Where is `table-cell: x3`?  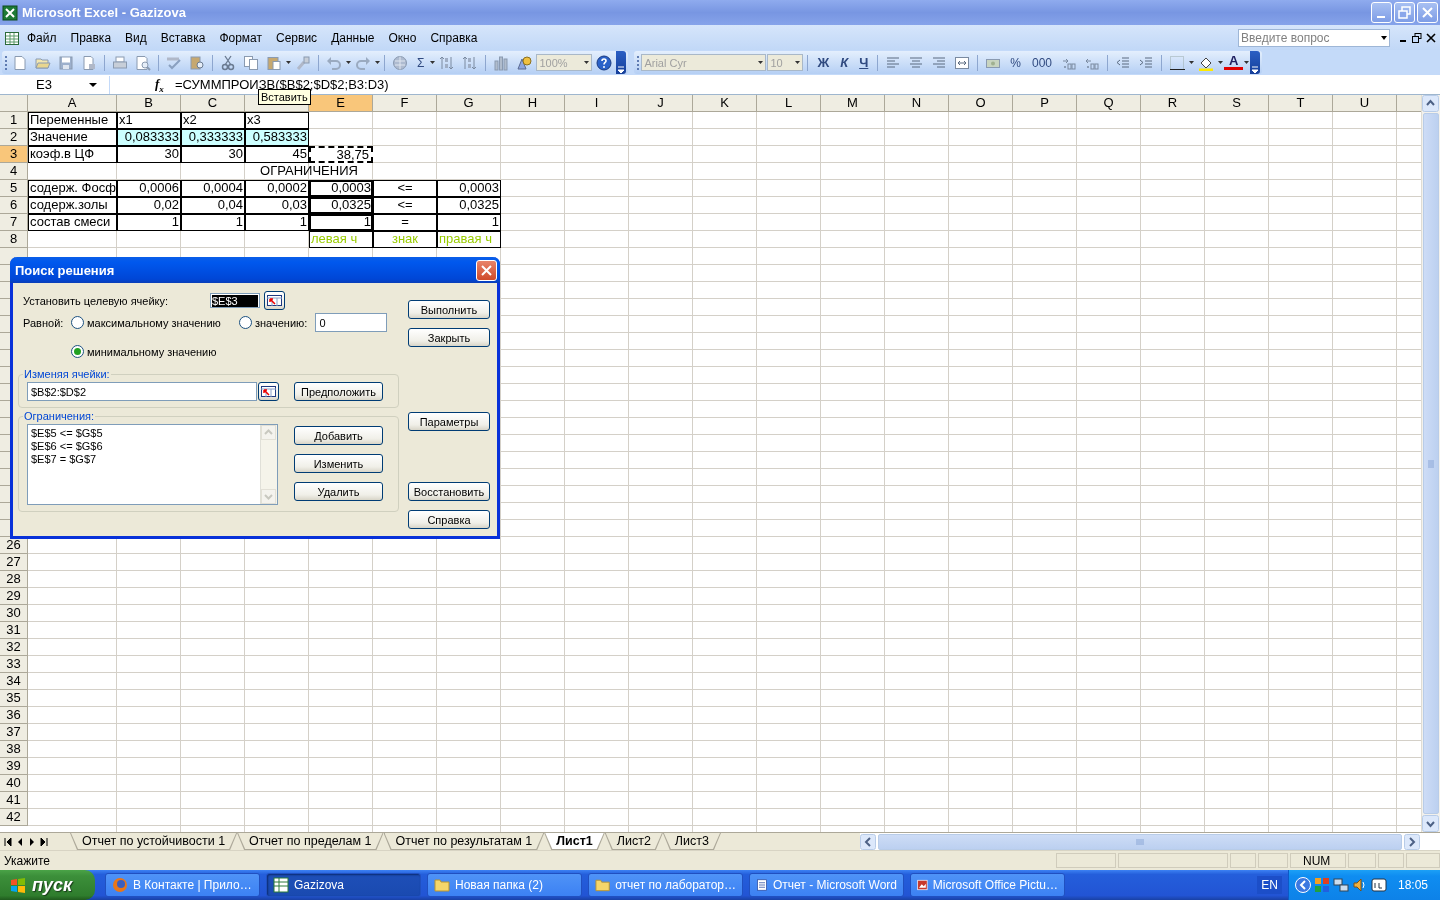
table-cell: x3 is located at coordinates (277, 120).